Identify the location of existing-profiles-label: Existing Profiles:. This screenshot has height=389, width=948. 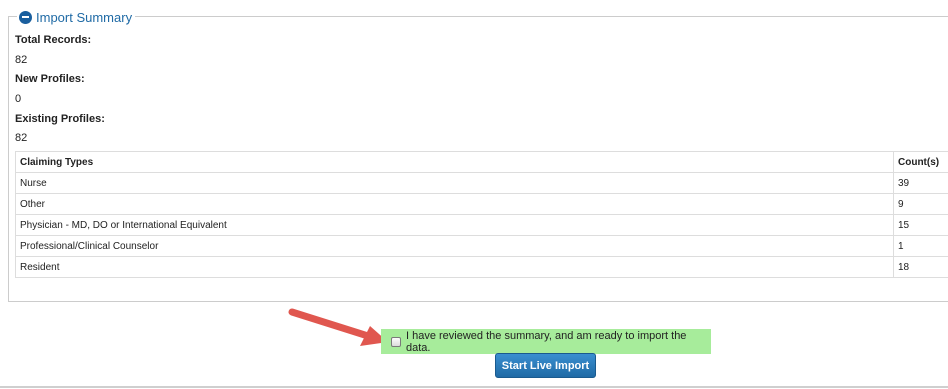
(60, 119).